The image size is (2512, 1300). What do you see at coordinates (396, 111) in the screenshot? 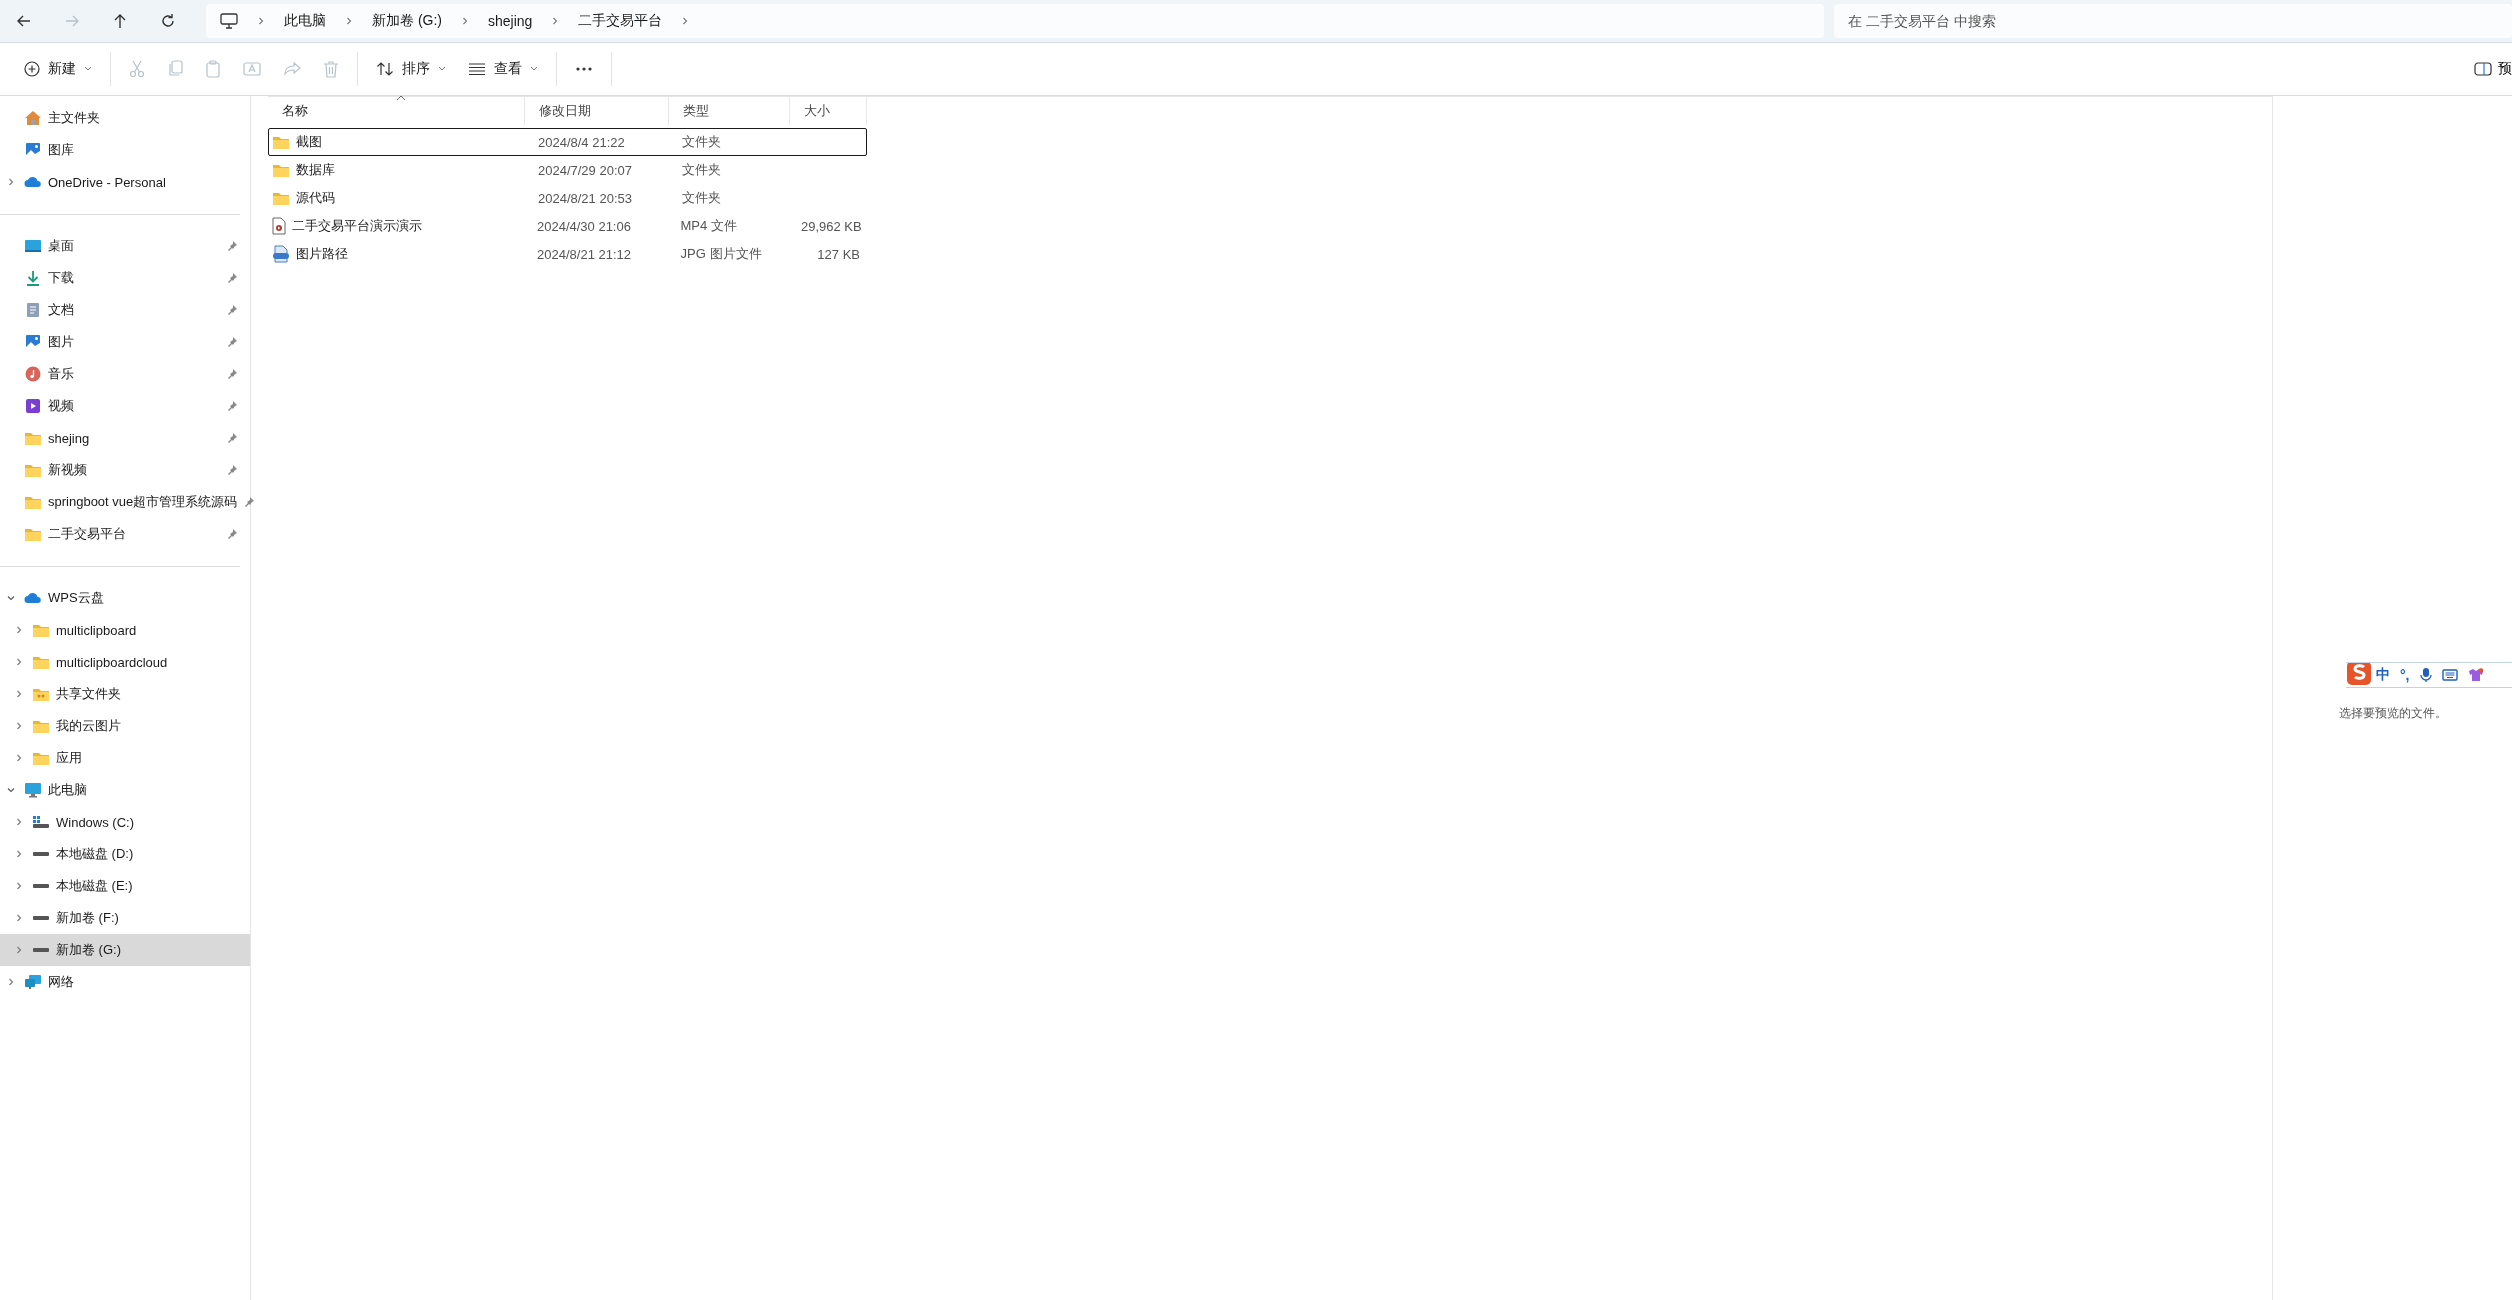
I see `column-header: 名称` at bounding box center [396, 111].